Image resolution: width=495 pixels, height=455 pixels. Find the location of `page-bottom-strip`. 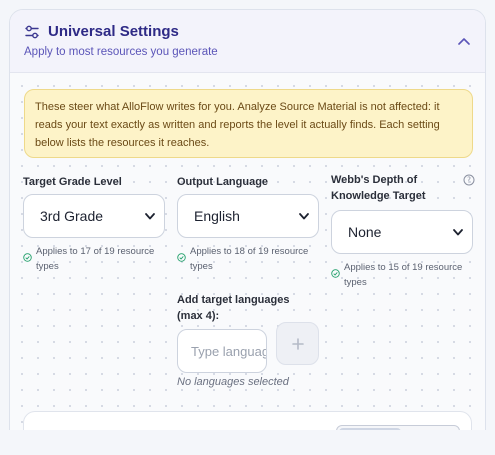

page-bottom-strip is located at coordinates (247, 442).